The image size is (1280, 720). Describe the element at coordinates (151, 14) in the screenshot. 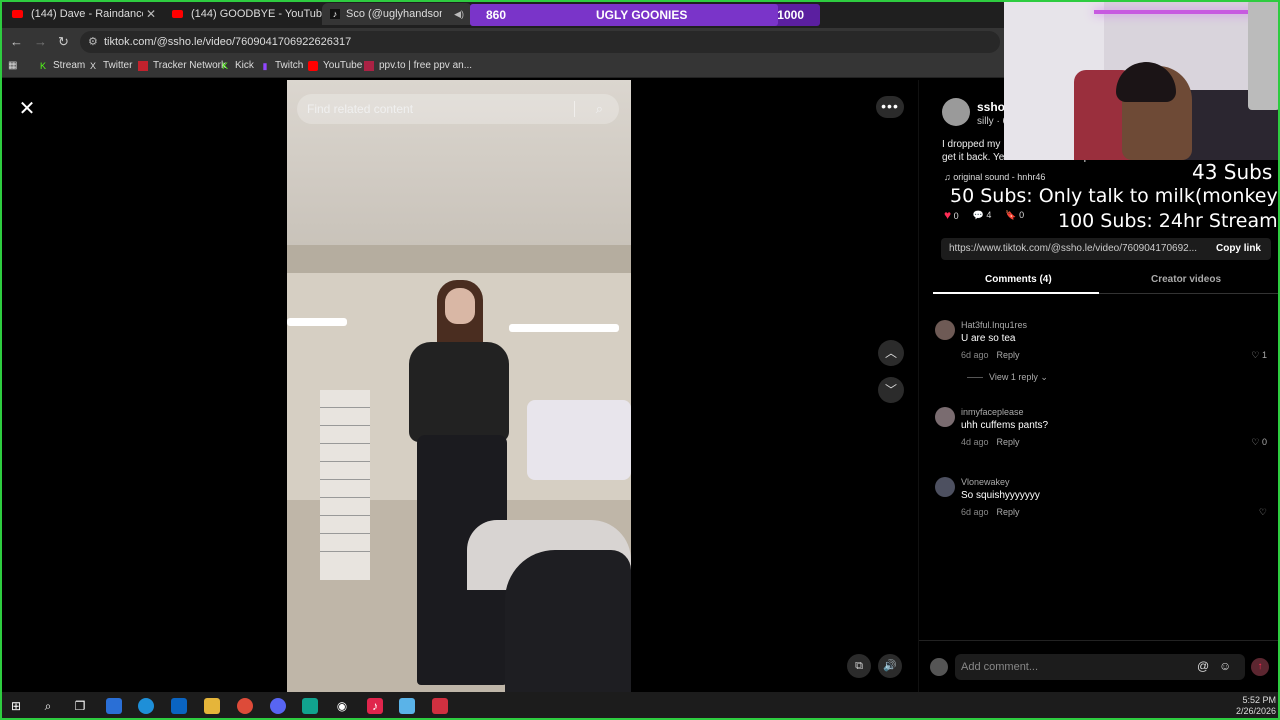

I see `close-icon: ✕` at that location.